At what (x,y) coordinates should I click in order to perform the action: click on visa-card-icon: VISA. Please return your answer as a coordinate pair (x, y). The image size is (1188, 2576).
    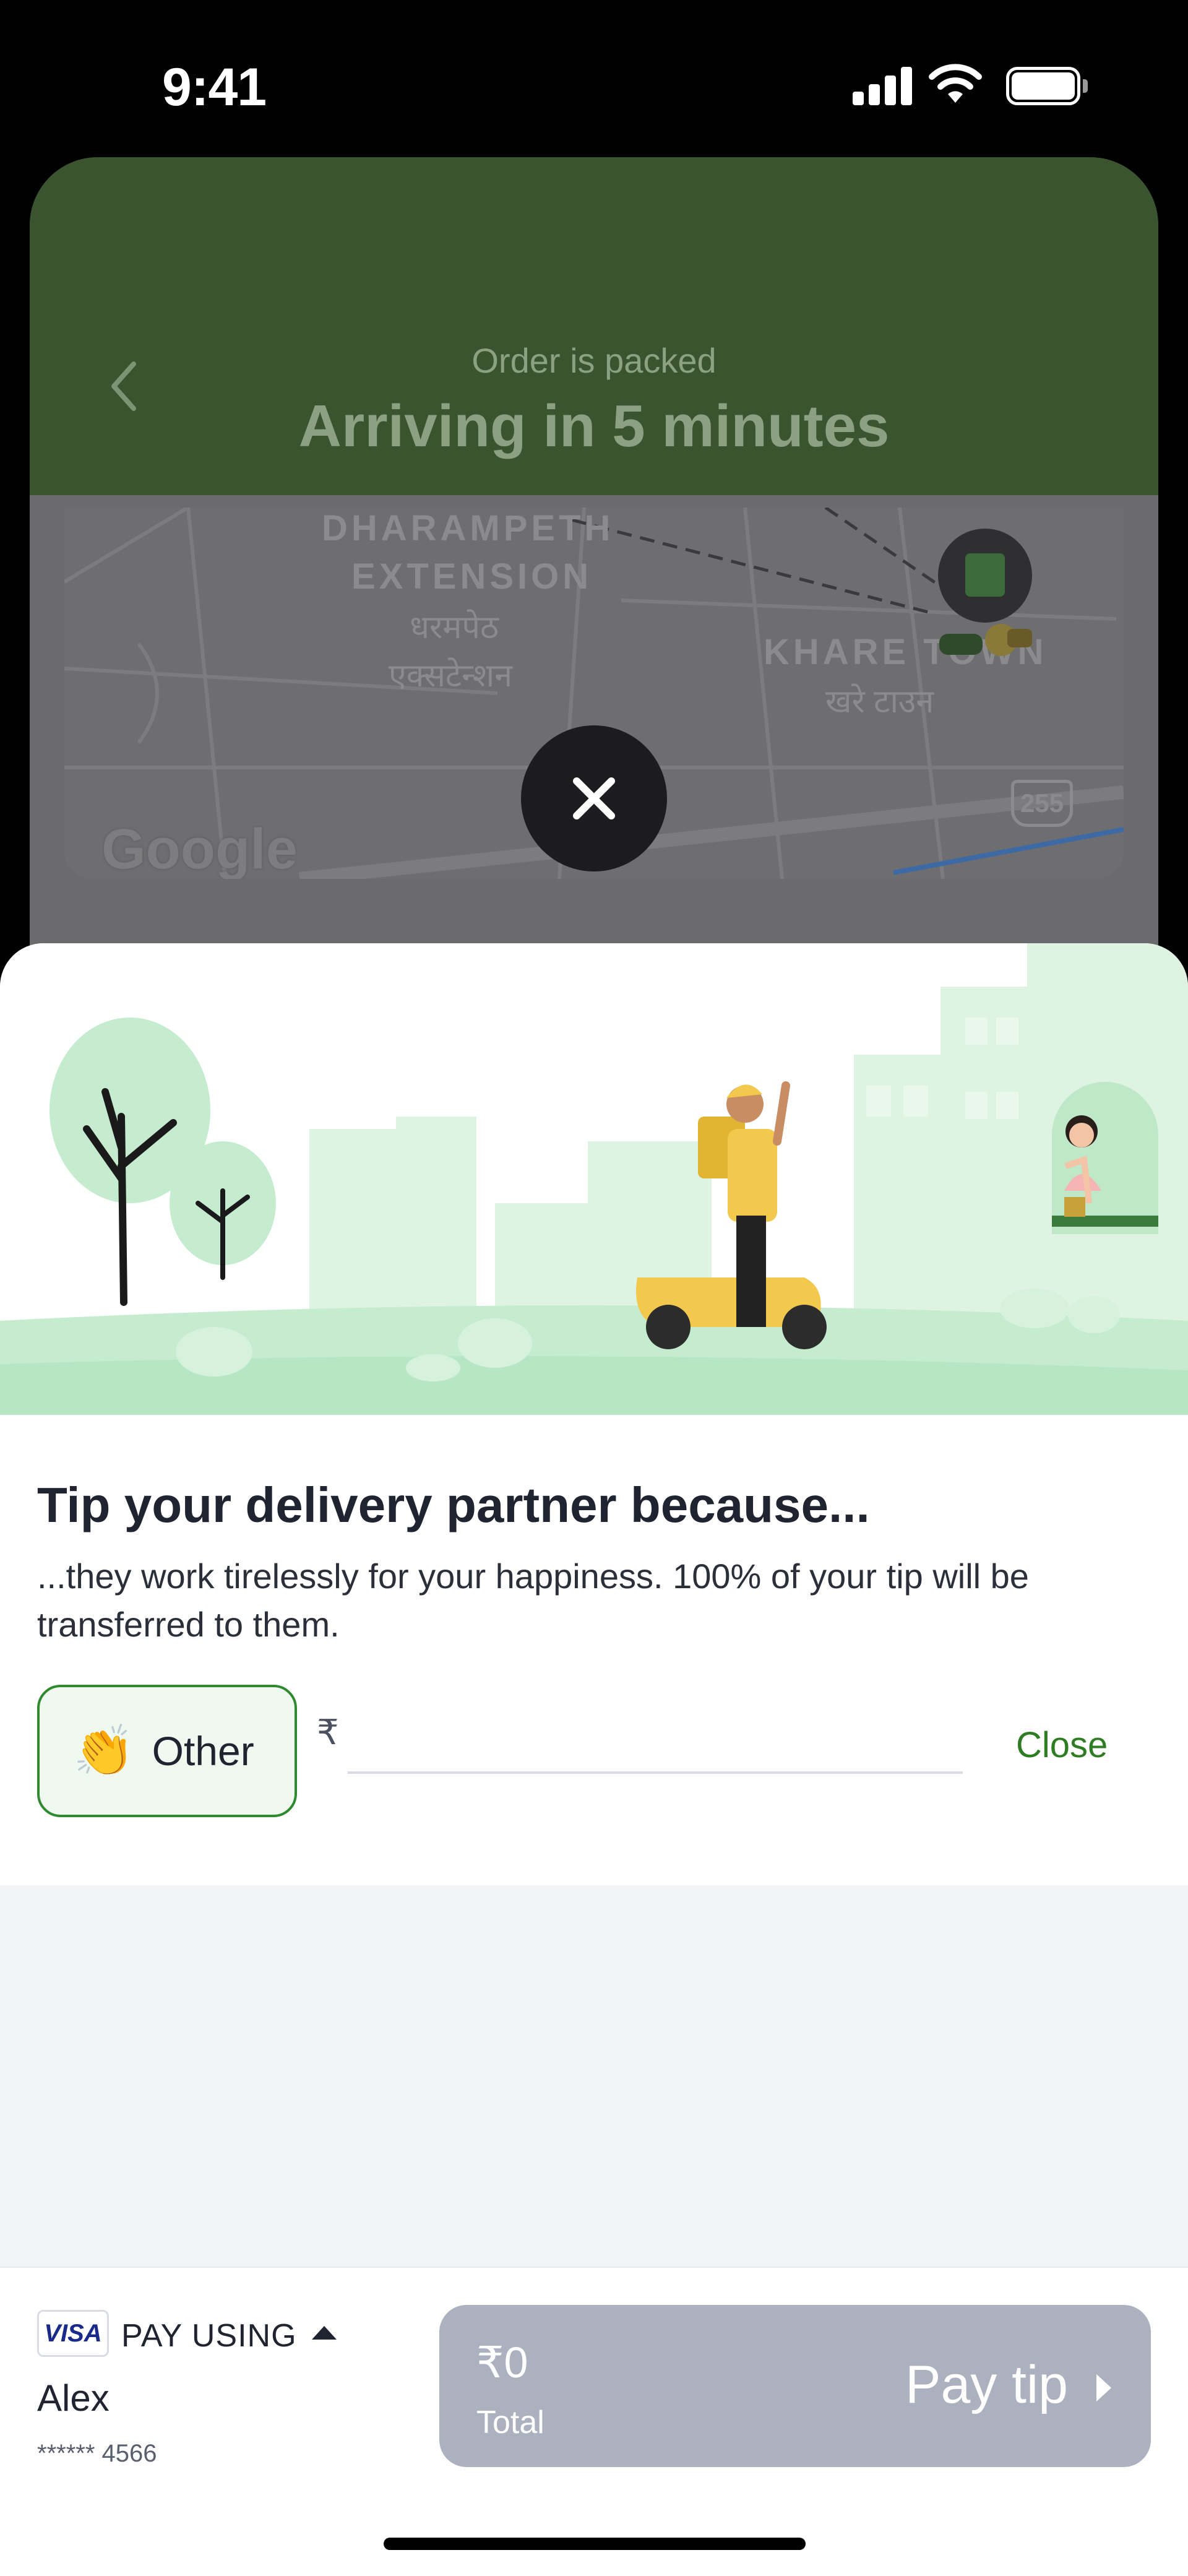
    Looking at the image, I should click on (73, 2333).